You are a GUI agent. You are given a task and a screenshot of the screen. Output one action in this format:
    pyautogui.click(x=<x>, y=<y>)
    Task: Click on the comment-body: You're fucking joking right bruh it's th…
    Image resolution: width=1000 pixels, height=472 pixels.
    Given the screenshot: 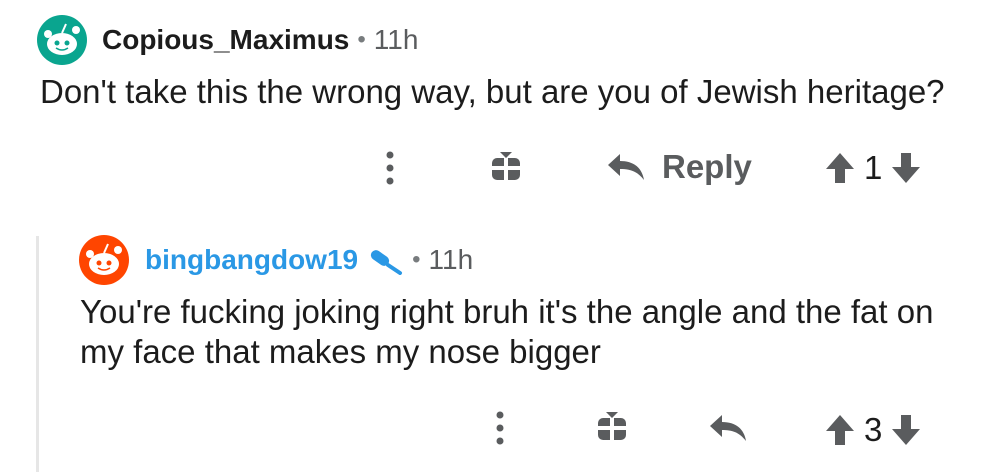 What is the action you would take?
    pyautogui.click(x=507, y=331)
    